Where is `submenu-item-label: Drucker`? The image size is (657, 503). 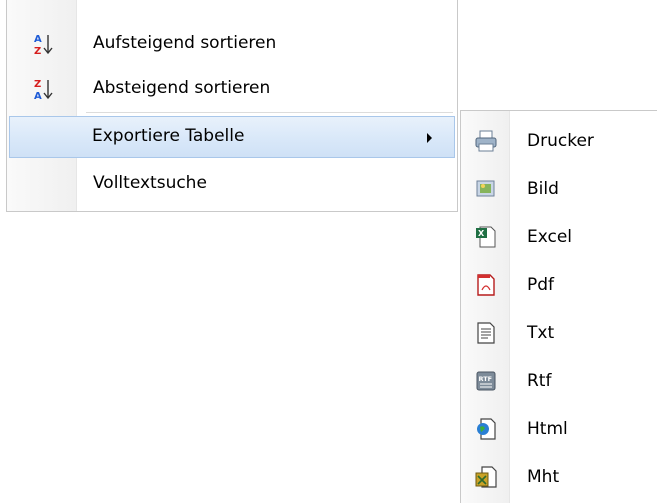 submenu-item-label: Drucker is located at coordinates (560, 141).